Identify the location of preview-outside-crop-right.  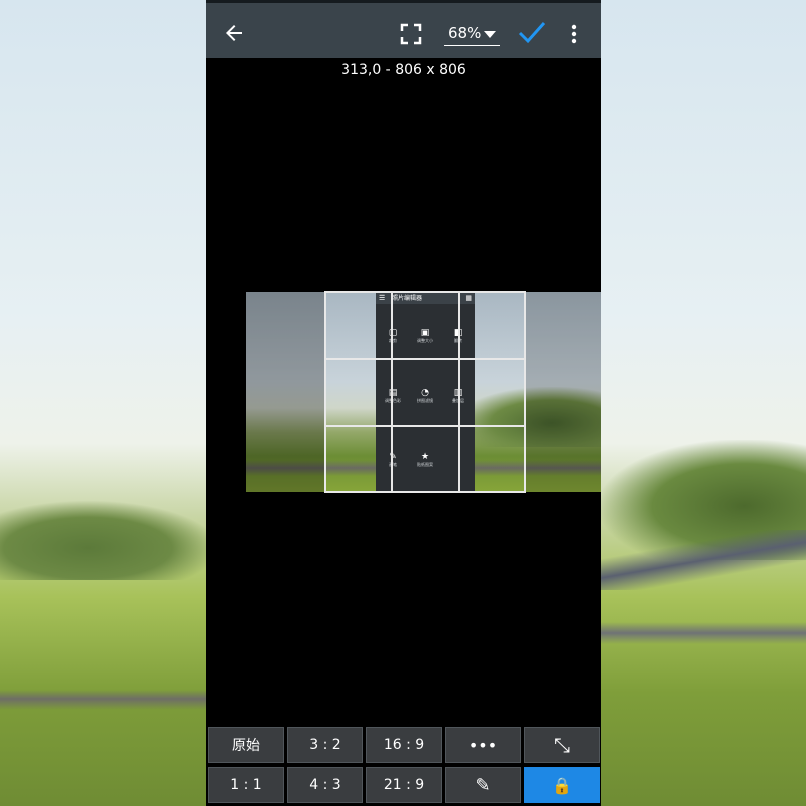
(563, 392).